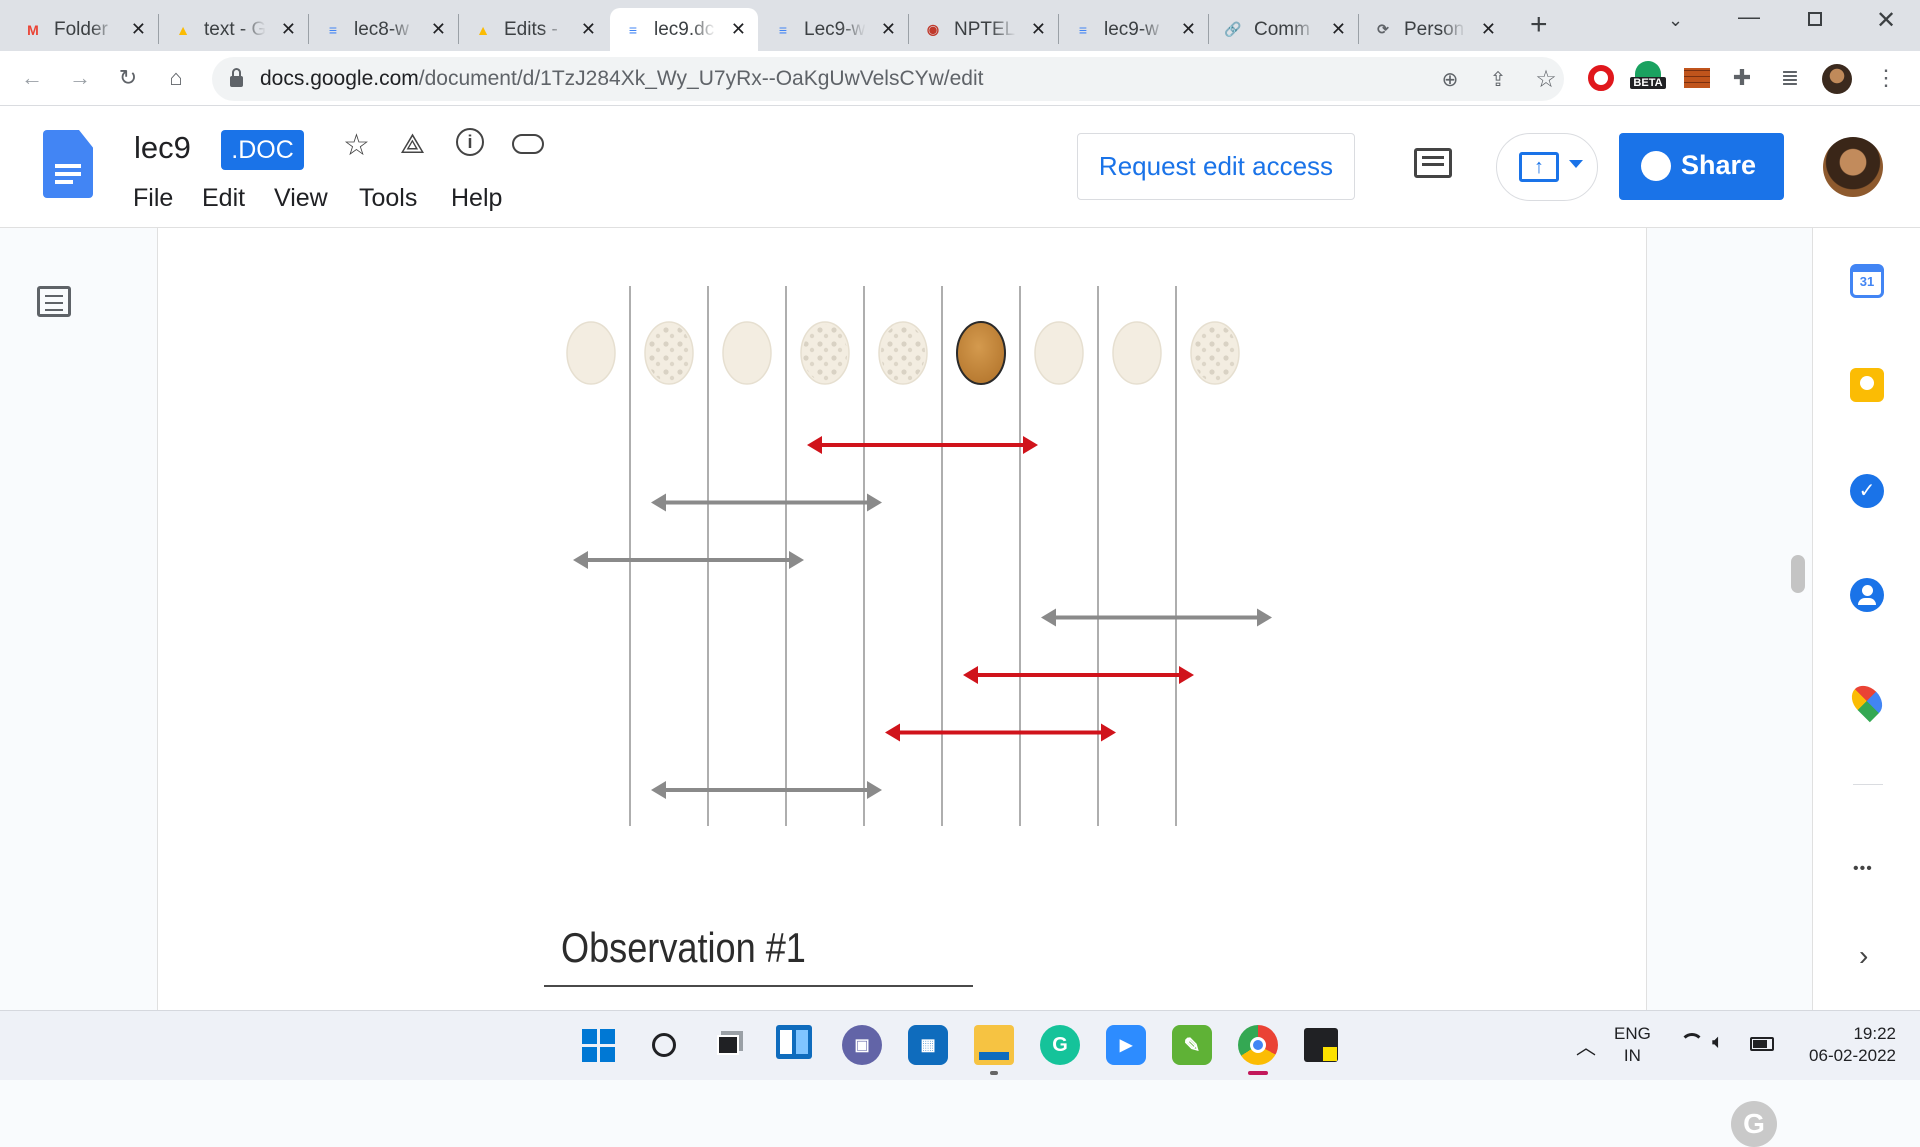 This screenshot has width=1920, height=1147. What do you see at coordinates (1648, 79) in the screenshot?
I see `beta-extension-icon: BETA` at bounding box center [1648, 79].